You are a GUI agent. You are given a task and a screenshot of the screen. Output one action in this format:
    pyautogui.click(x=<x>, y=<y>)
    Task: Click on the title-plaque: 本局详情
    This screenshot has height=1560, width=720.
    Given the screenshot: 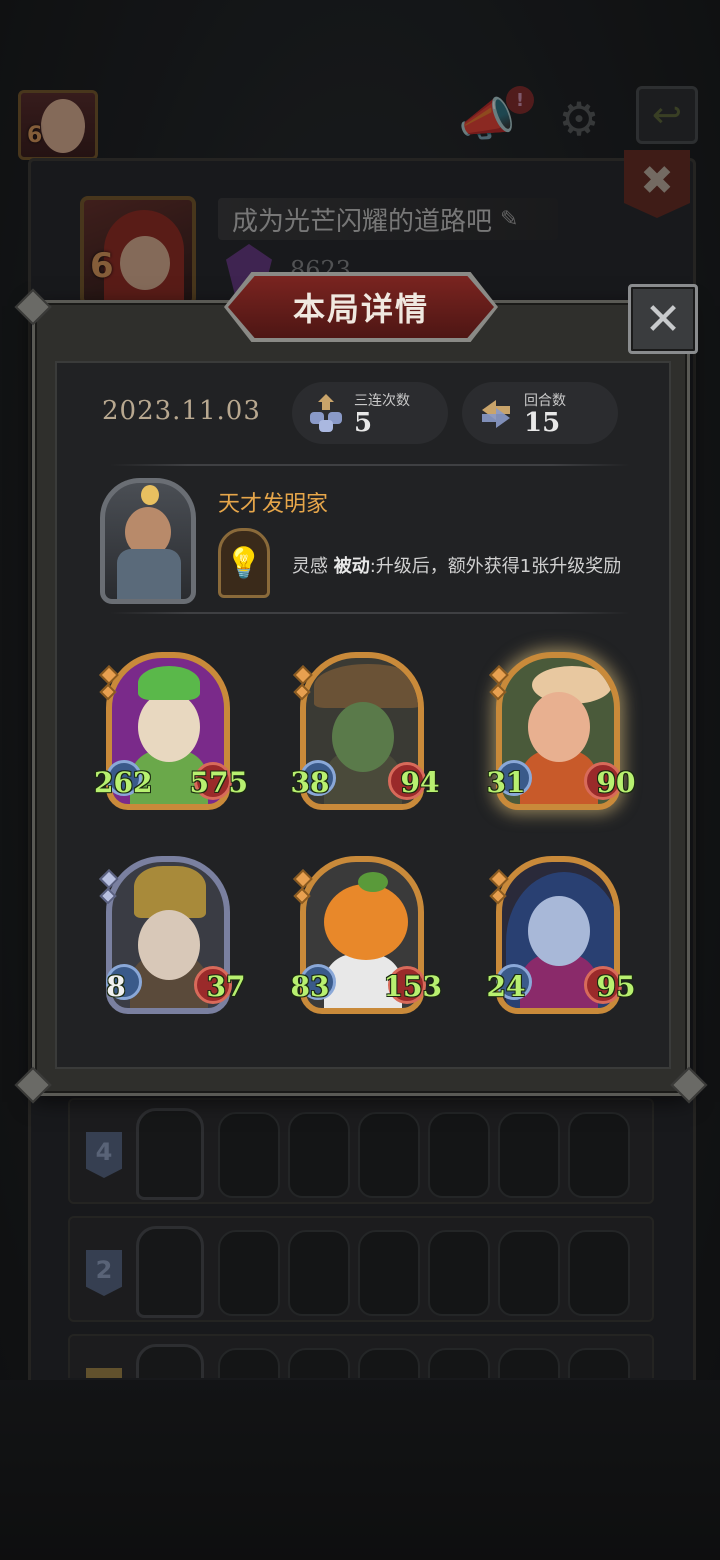 What is the action you would take?
    pyautogui.click(x=361, y=307)
    